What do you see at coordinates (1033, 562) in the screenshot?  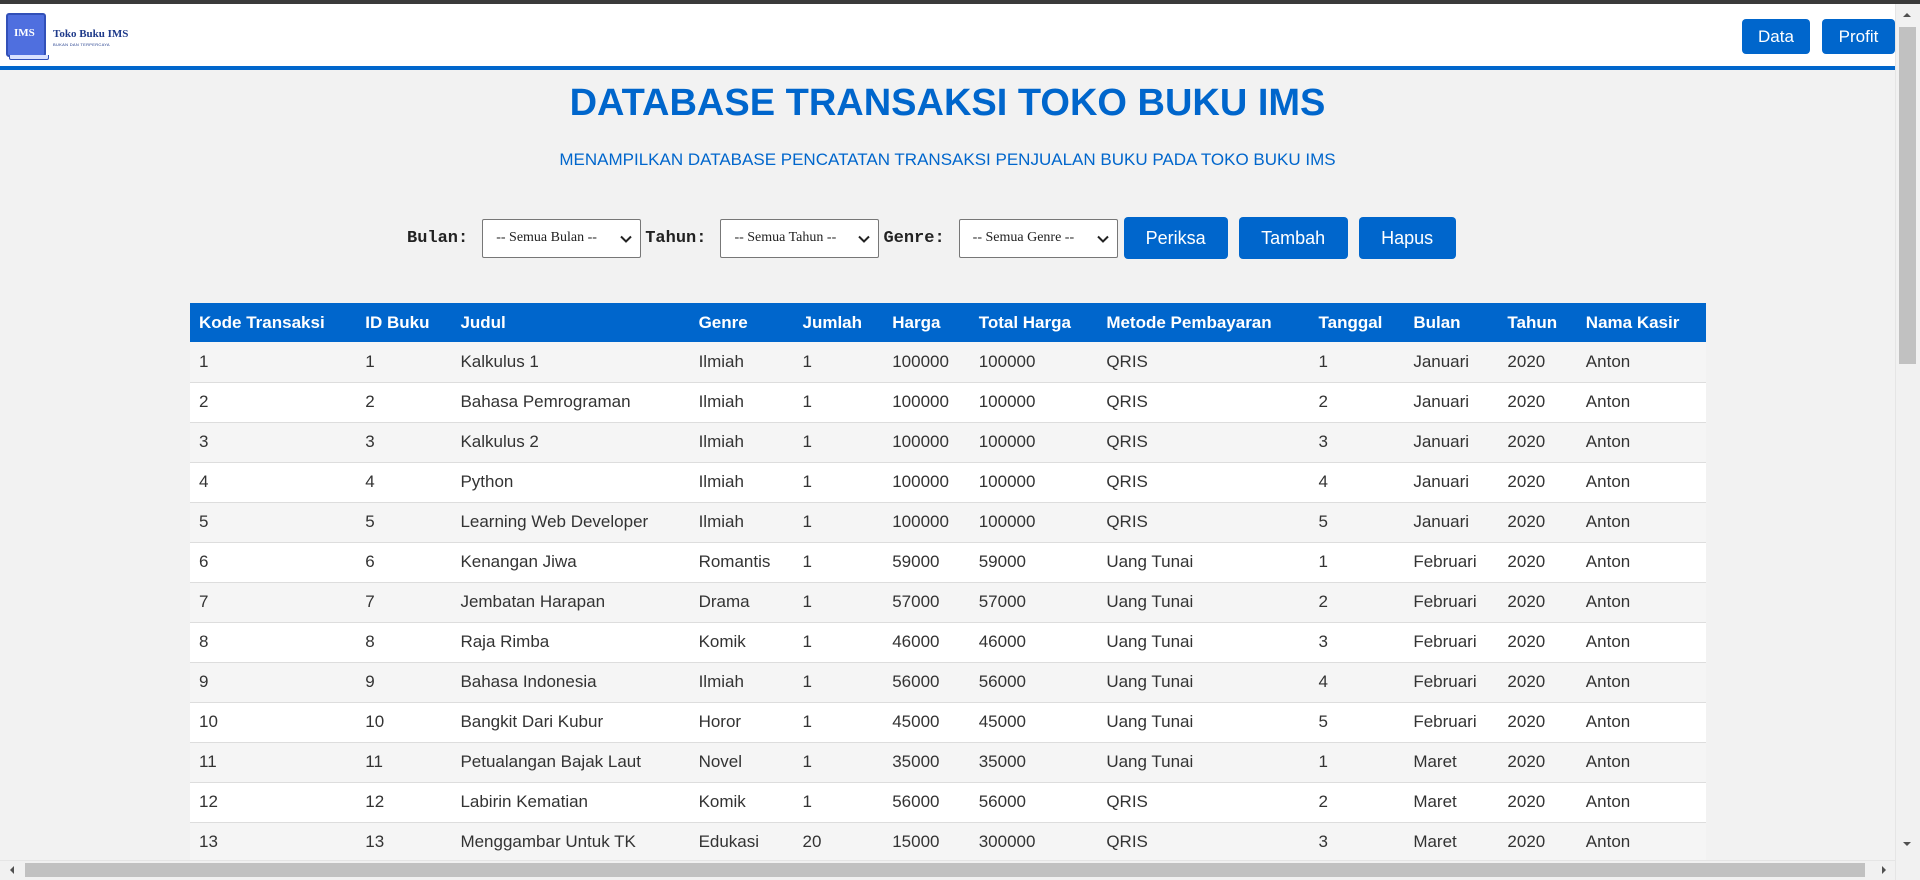 I see `cell-total-harga: 59000` at bounding box center [1033, 562].